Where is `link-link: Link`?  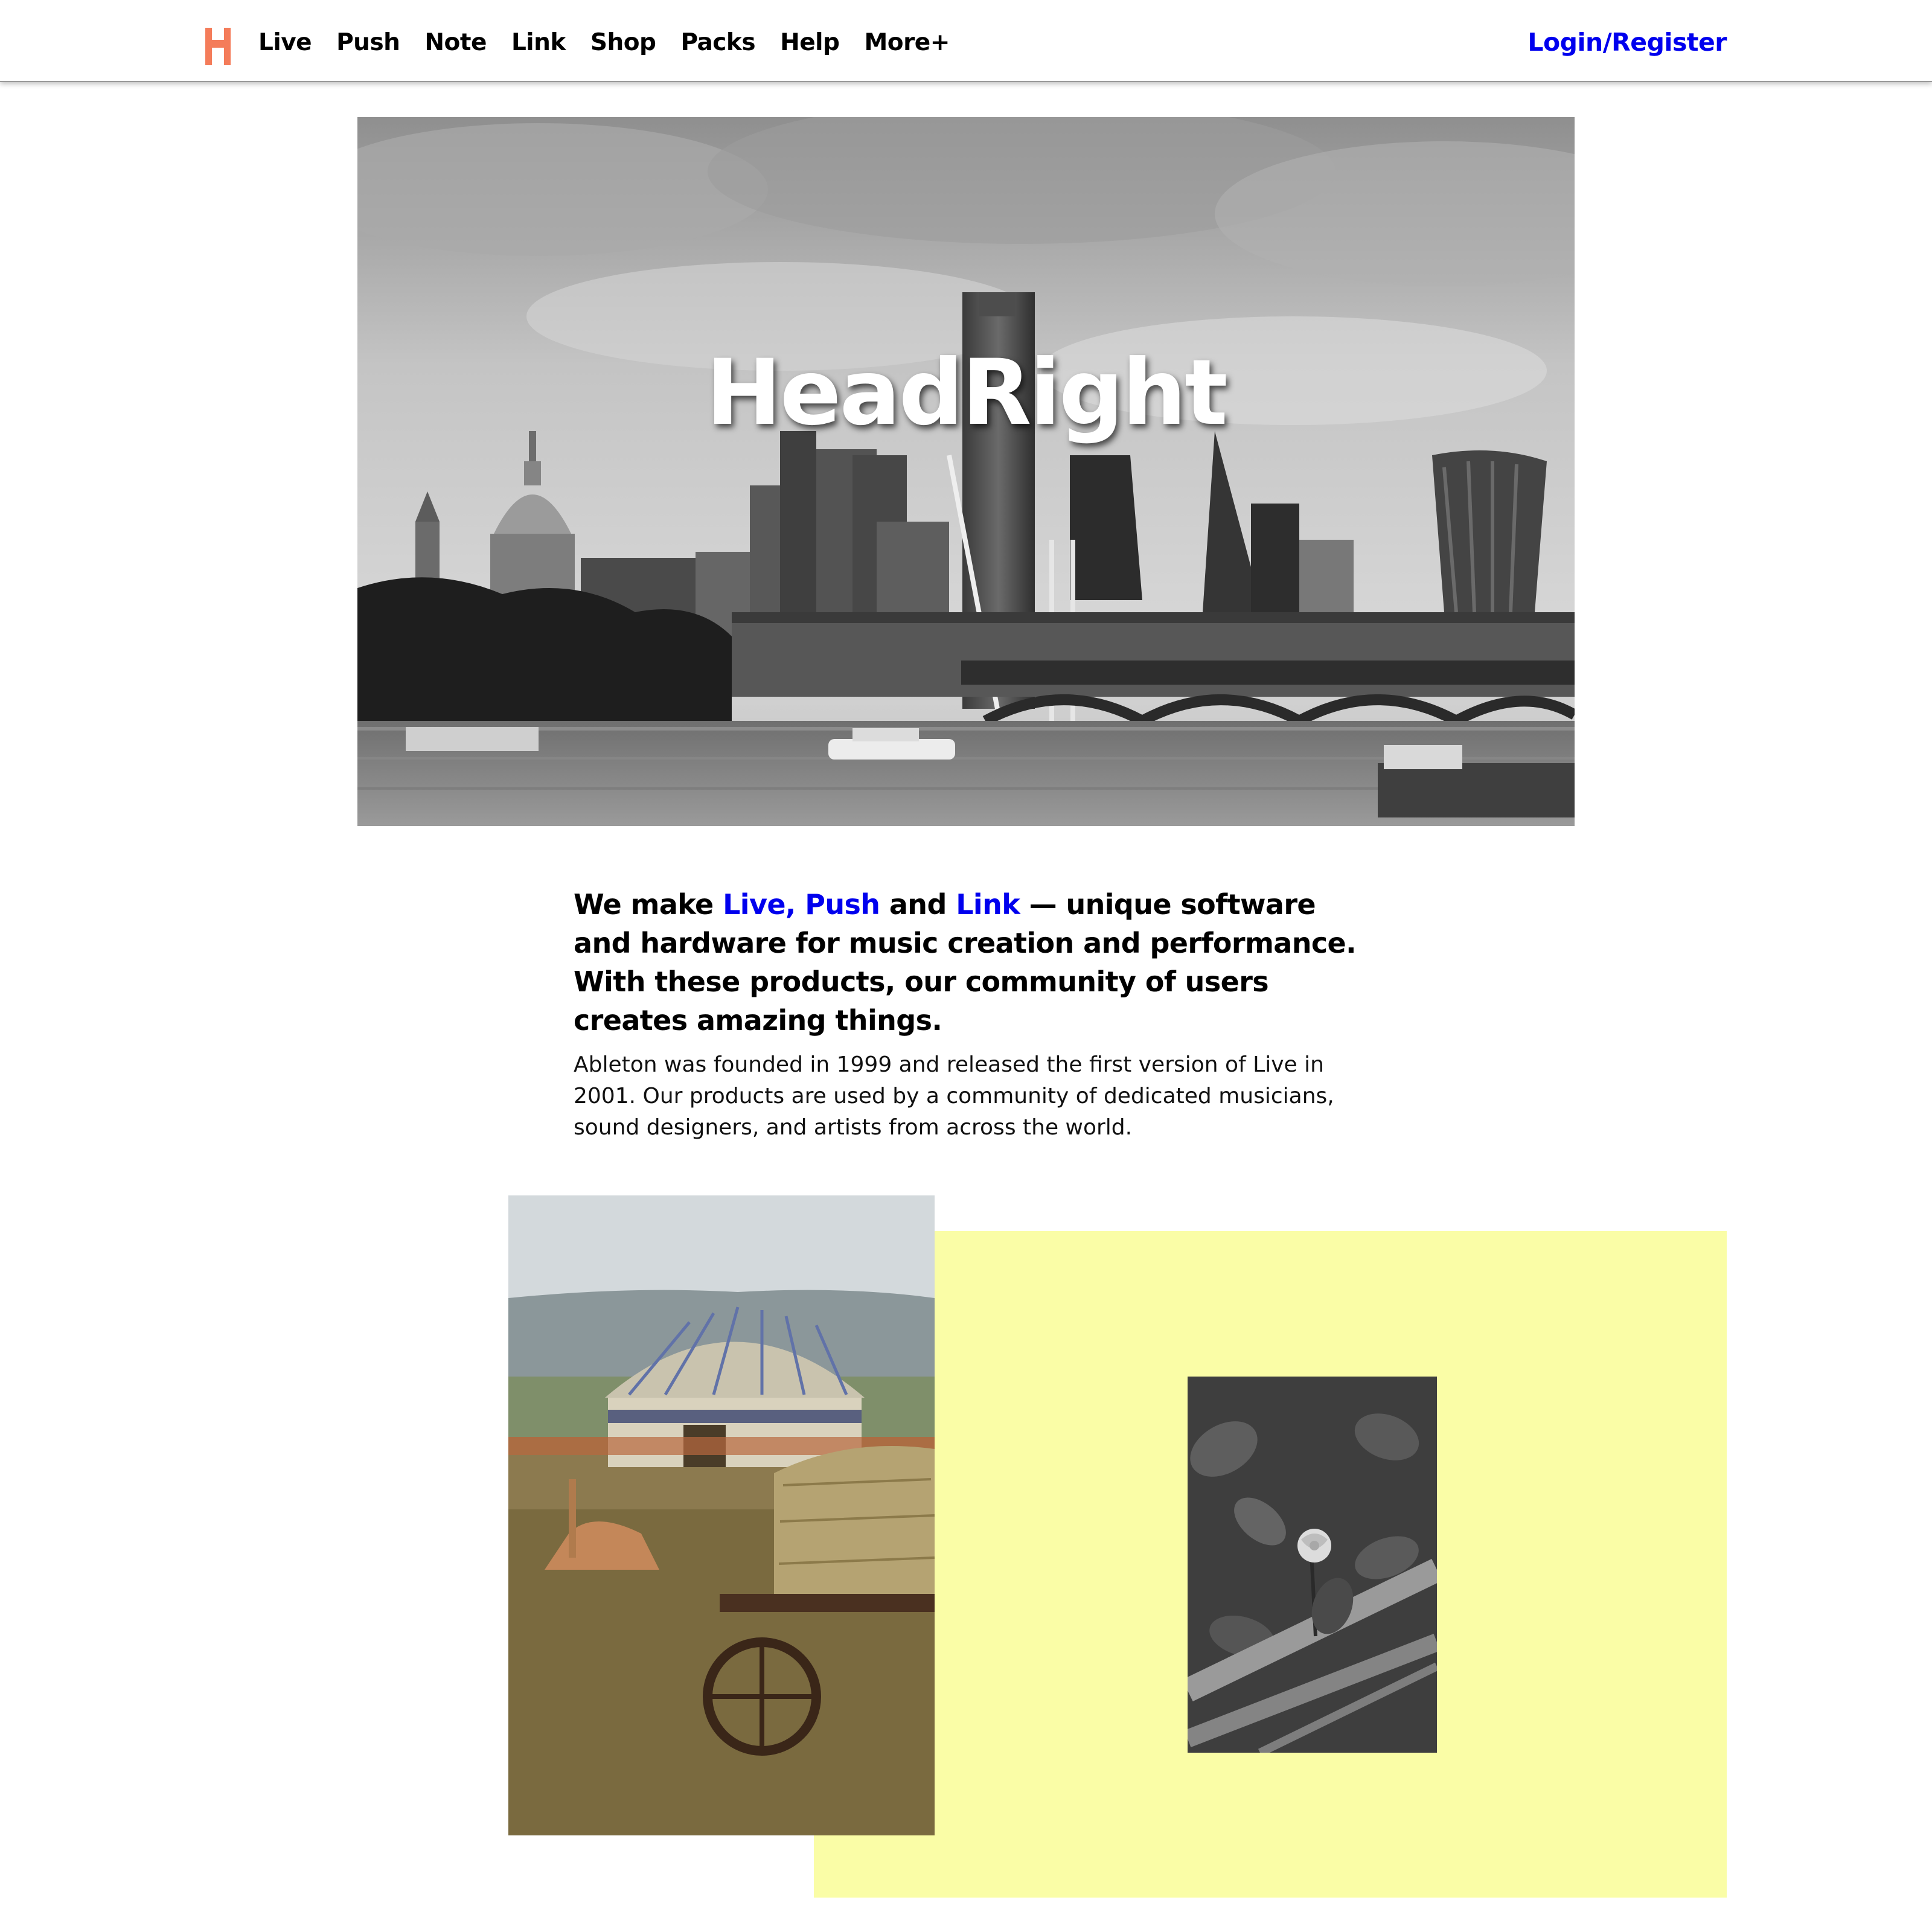 link-link: Link is located at coordinates (988, 904).